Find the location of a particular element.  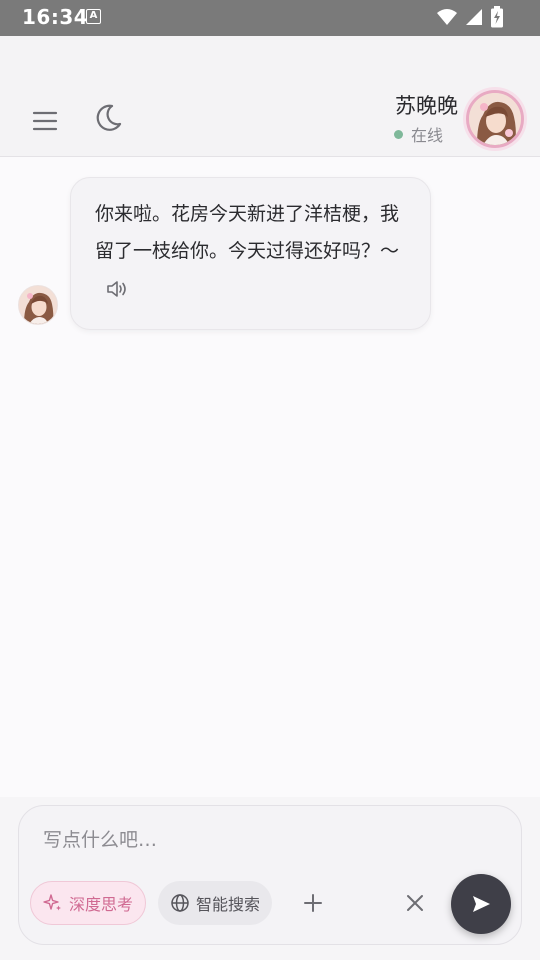

contact-avatar is located at coordinates (495, 119).